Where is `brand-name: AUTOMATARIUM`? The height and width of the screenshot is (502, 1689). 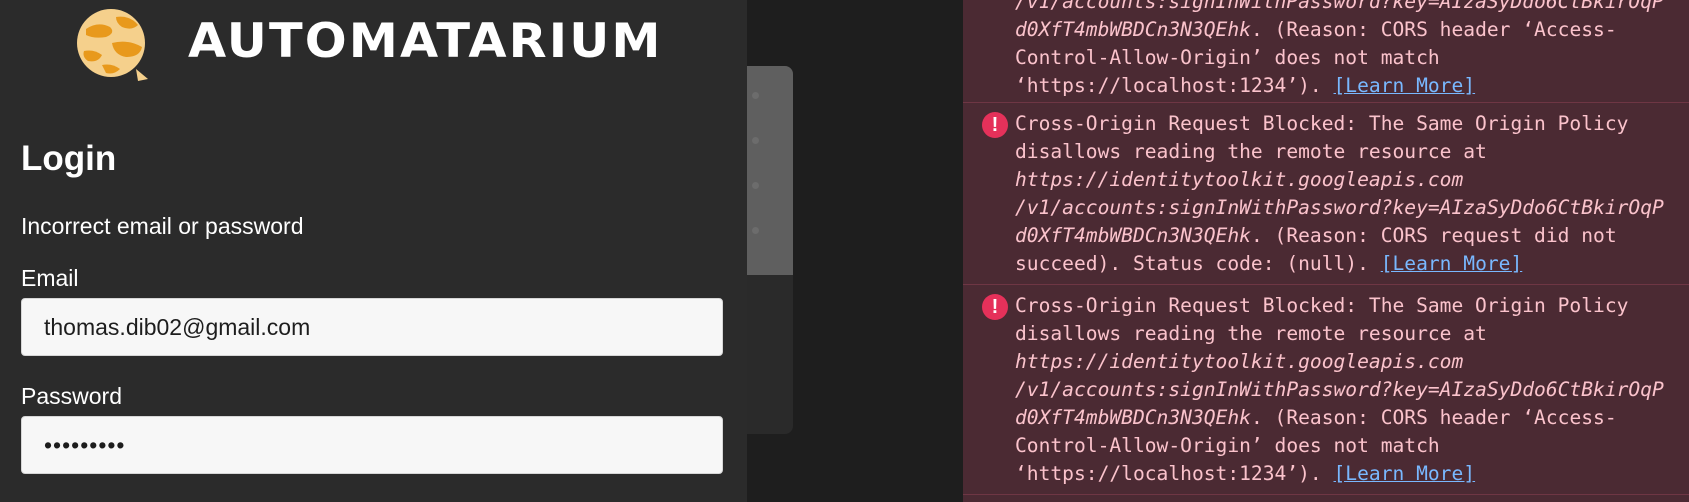 brand-name: AUTOMATARIUM is located at coordinates (425, 41).